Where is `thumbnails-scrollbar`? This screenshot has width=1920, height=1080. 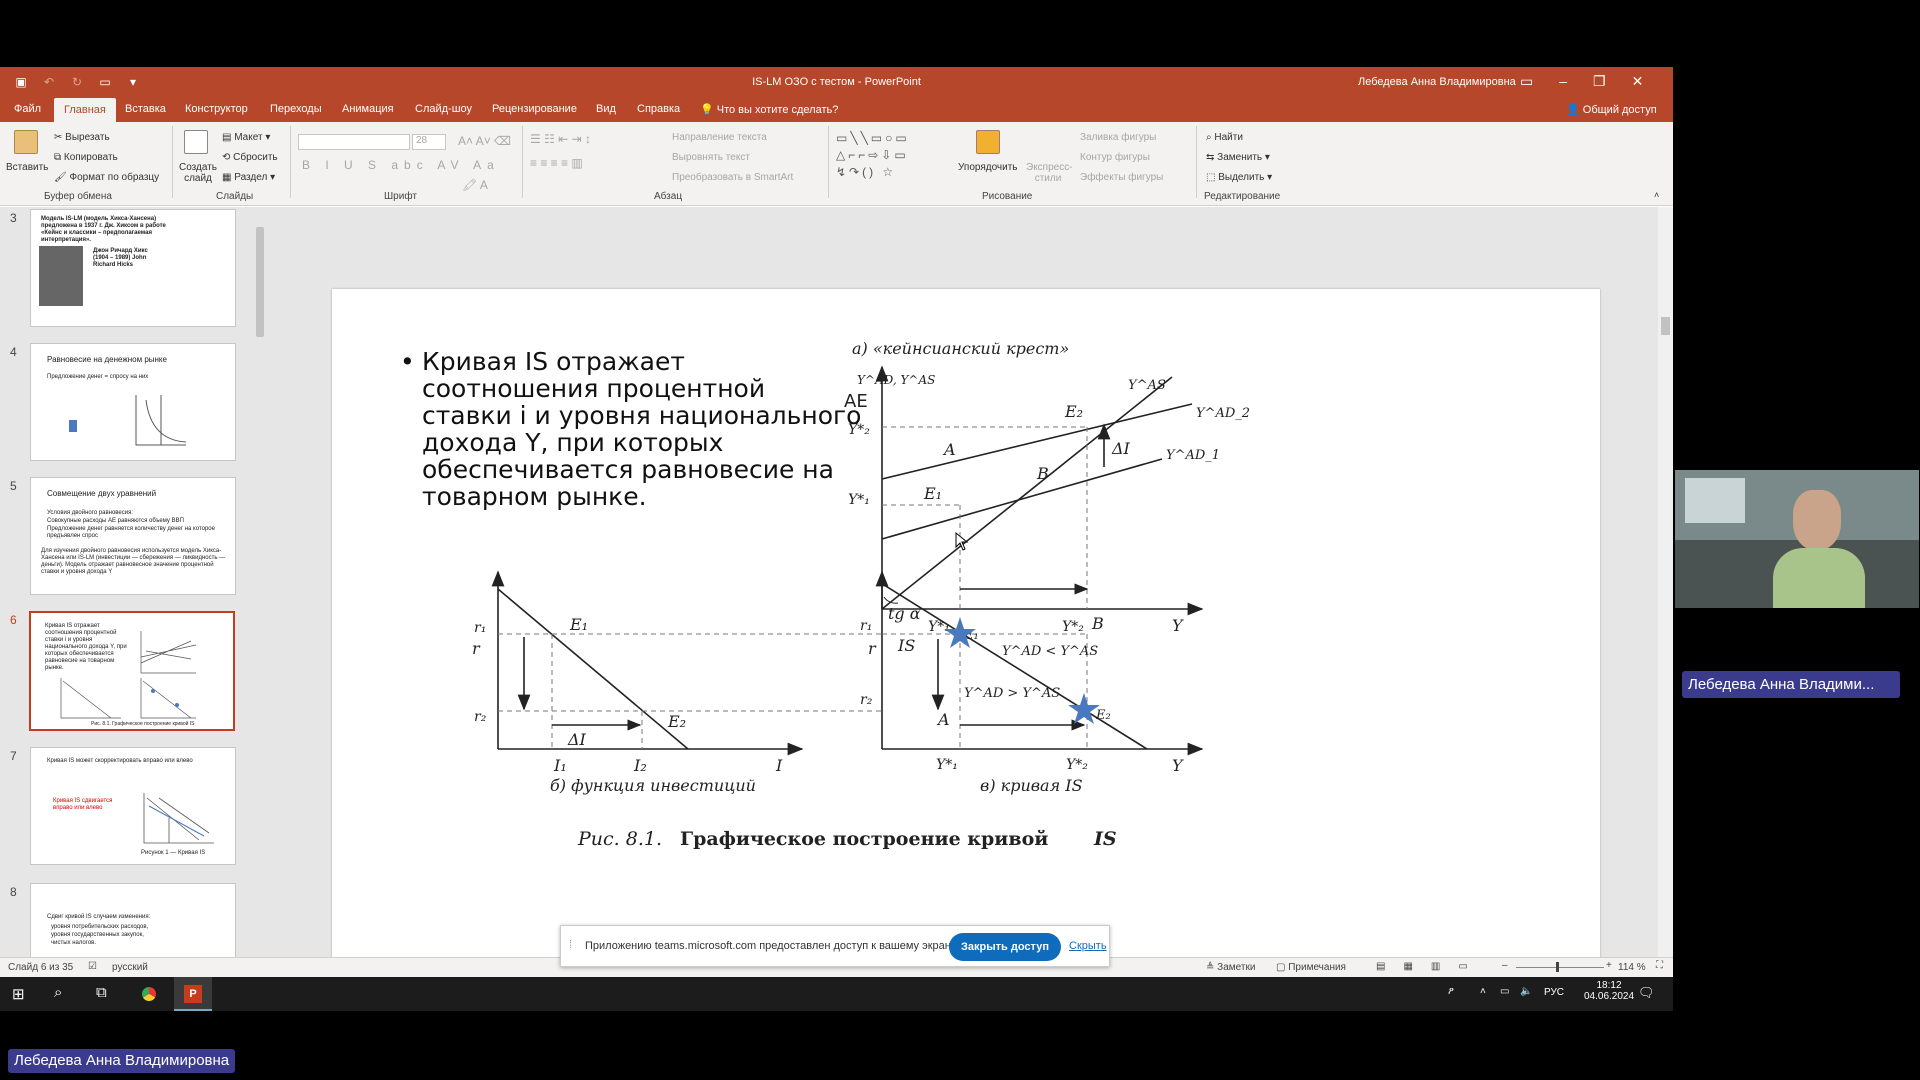
thumbnails-scrollbar is located at coordinates (260, 582).